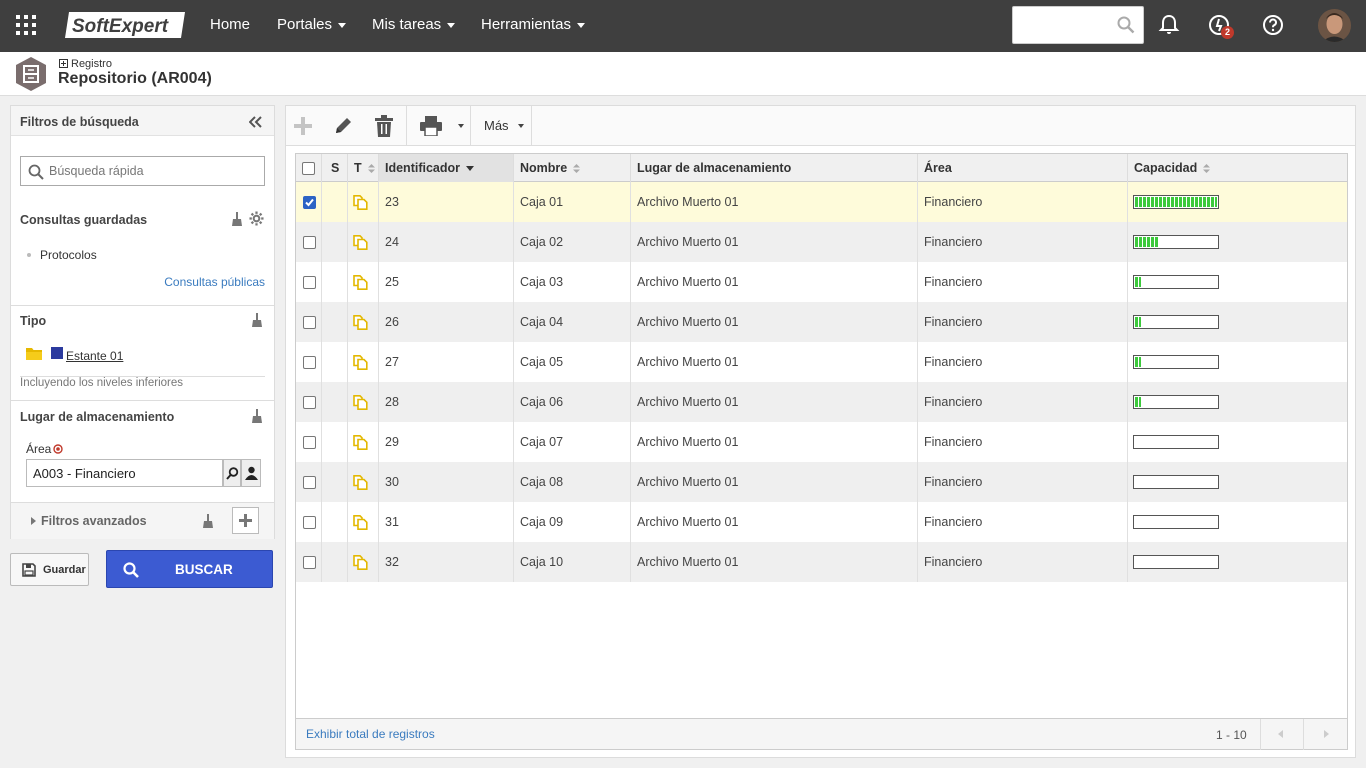  What do you see at coordinates (440, 126) in the screenshot?
I see `print-button` at bounding box center [440, 126].